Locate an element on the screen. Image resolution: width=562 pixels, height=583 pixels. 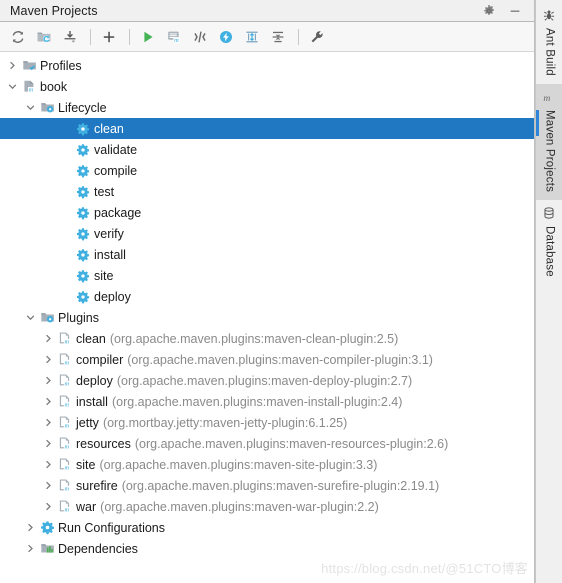
run-build-button is located at coordinates (148, 37).